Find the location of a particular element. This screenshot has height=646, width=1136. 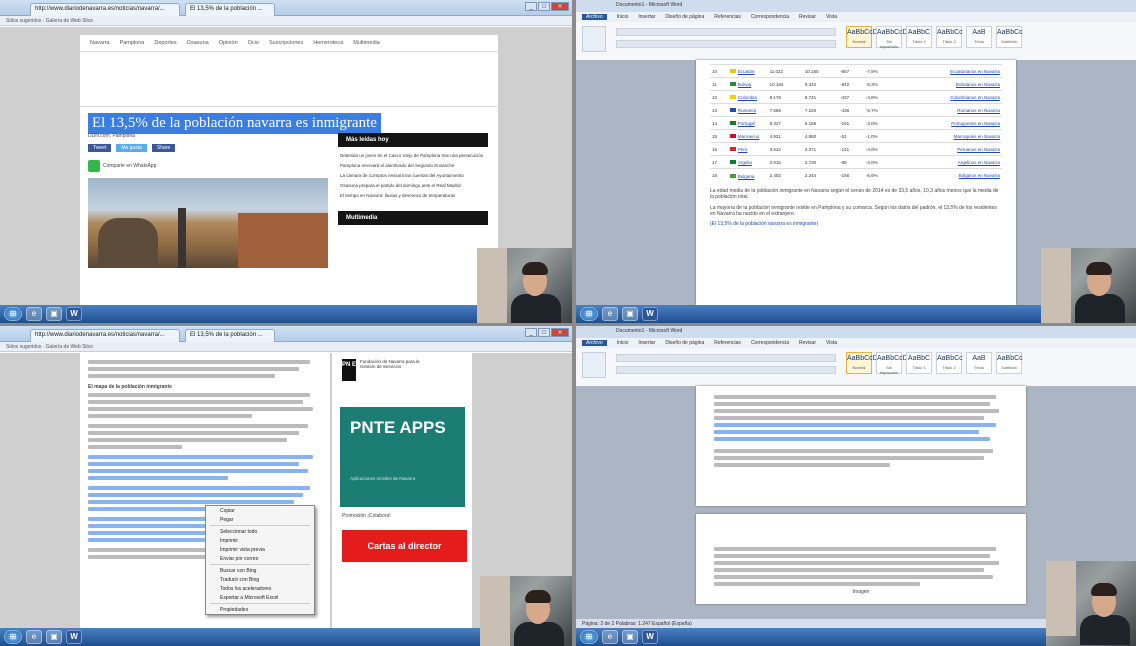

paragraph-controls is located at coordinates (726, 370).